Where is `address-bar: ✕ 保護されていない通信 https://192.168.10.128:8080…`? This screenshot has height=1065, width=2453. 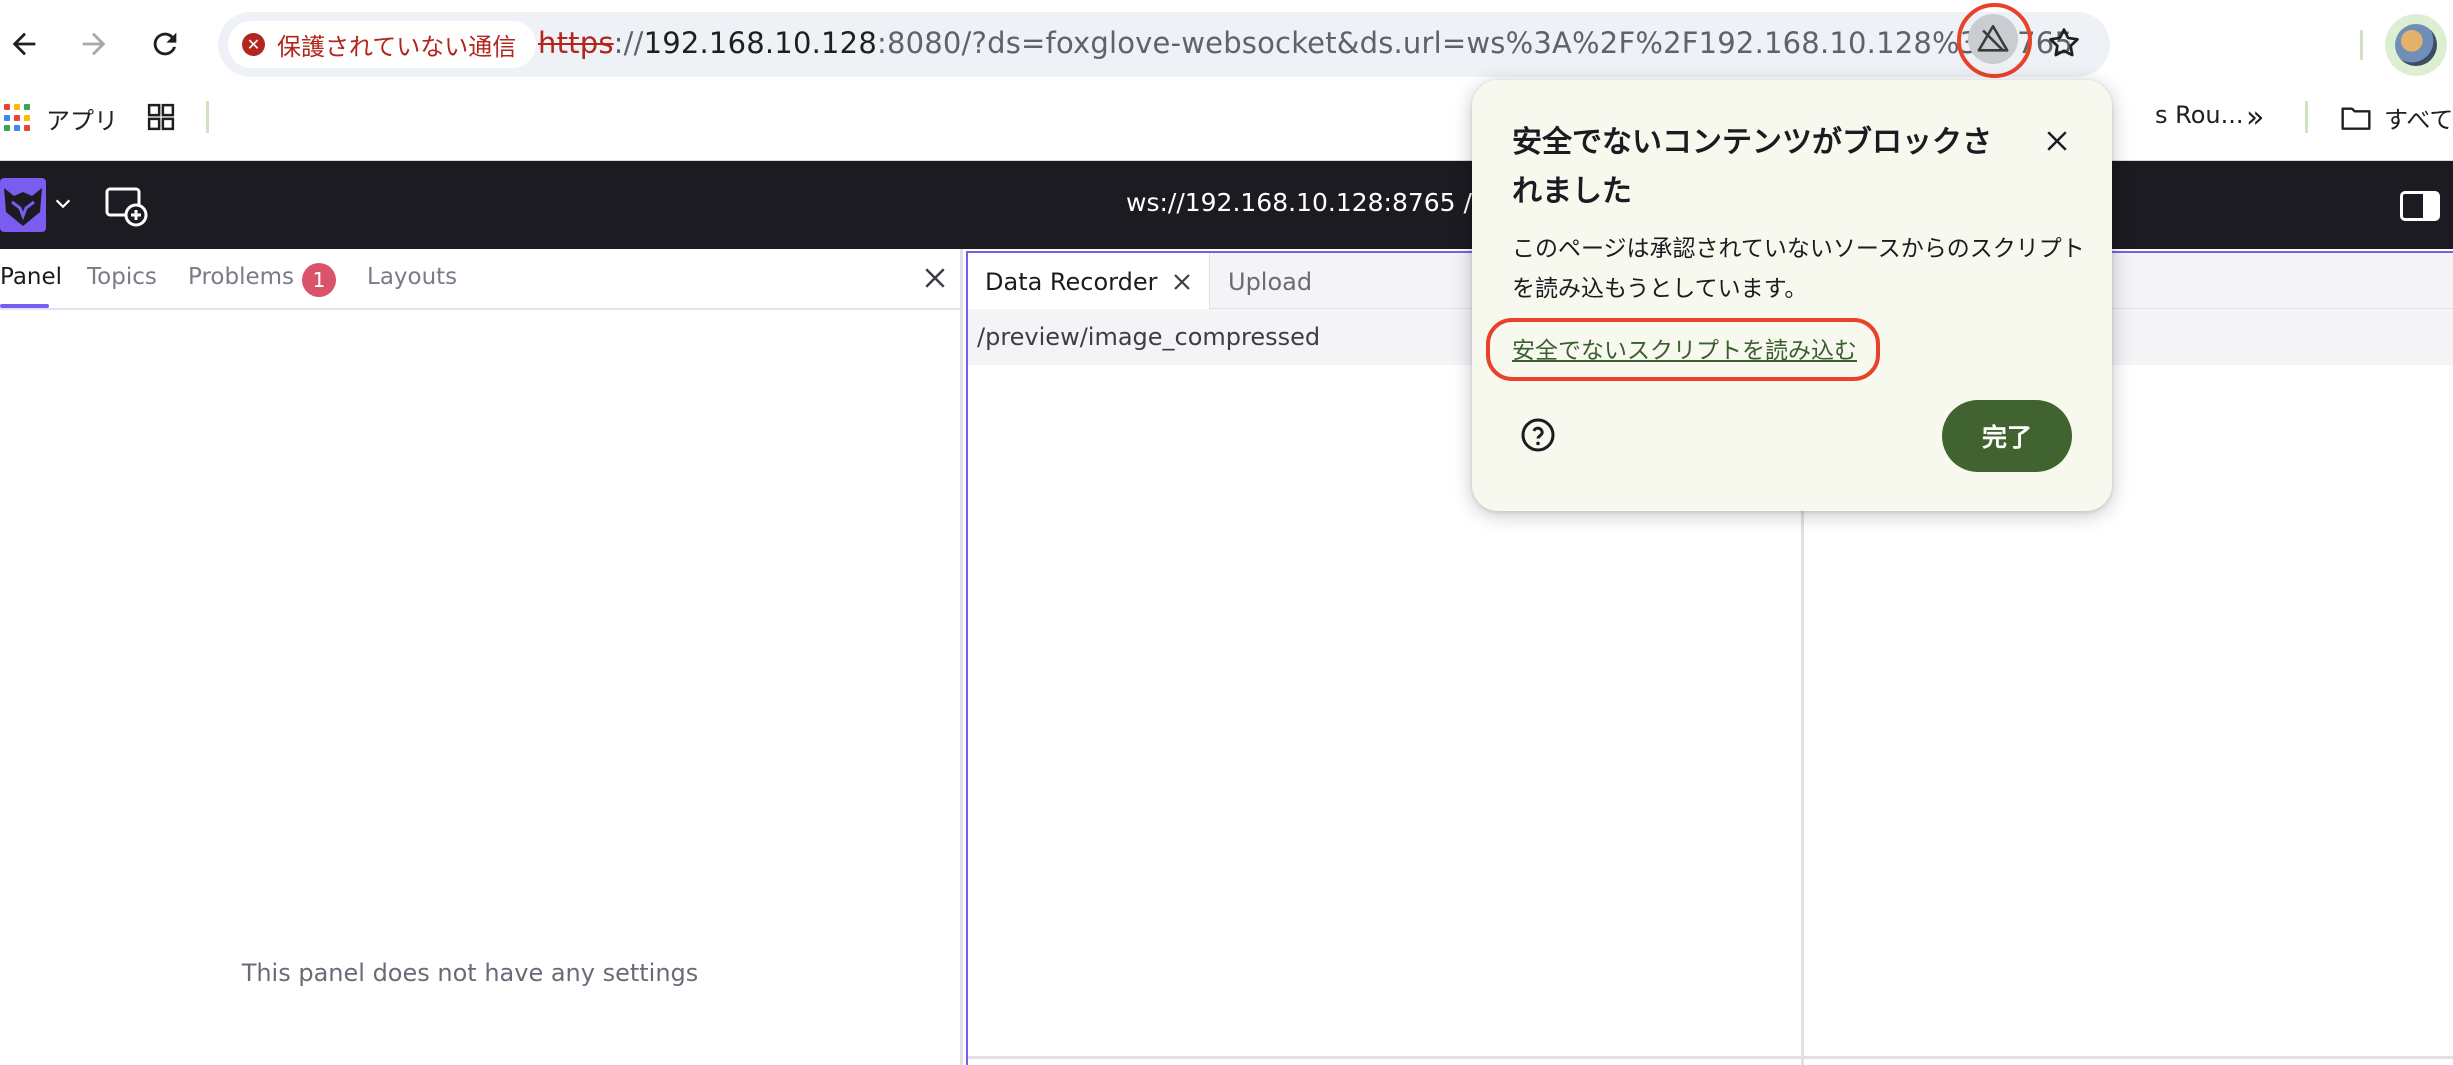 address-bar: ✕ 保護されていない通信 https://192.168.10.128:8080… is located at coordinates (1164, 44).